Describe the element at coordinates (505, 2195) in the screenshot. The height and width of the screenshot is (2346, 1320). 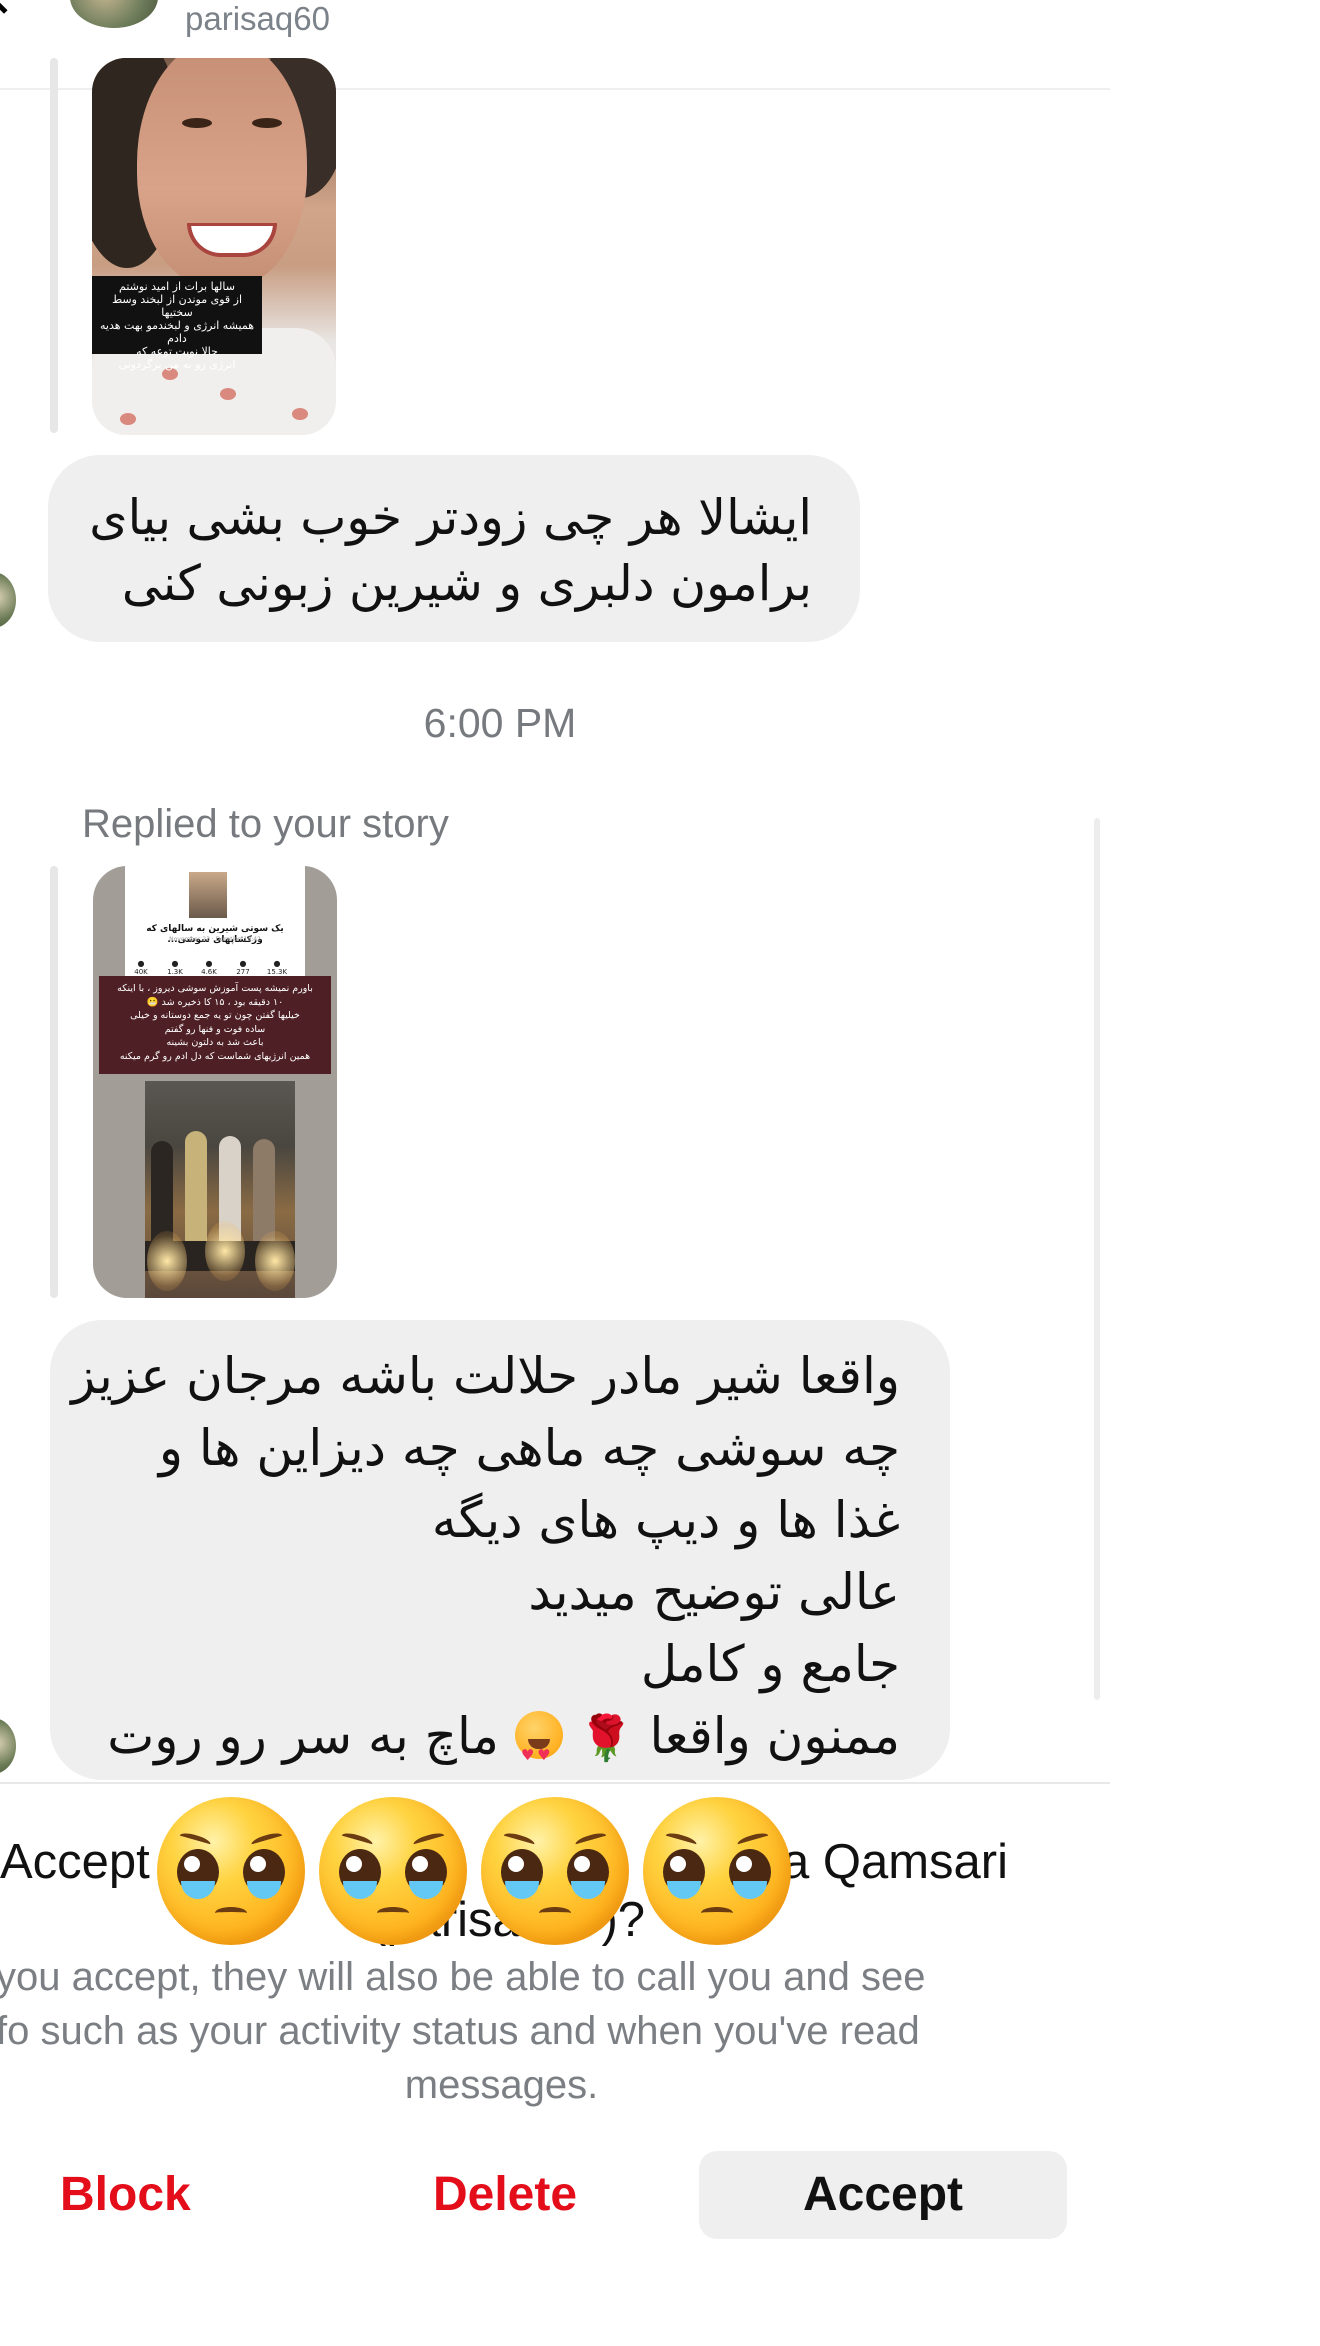
I see `delete-button: Delete` at that location.